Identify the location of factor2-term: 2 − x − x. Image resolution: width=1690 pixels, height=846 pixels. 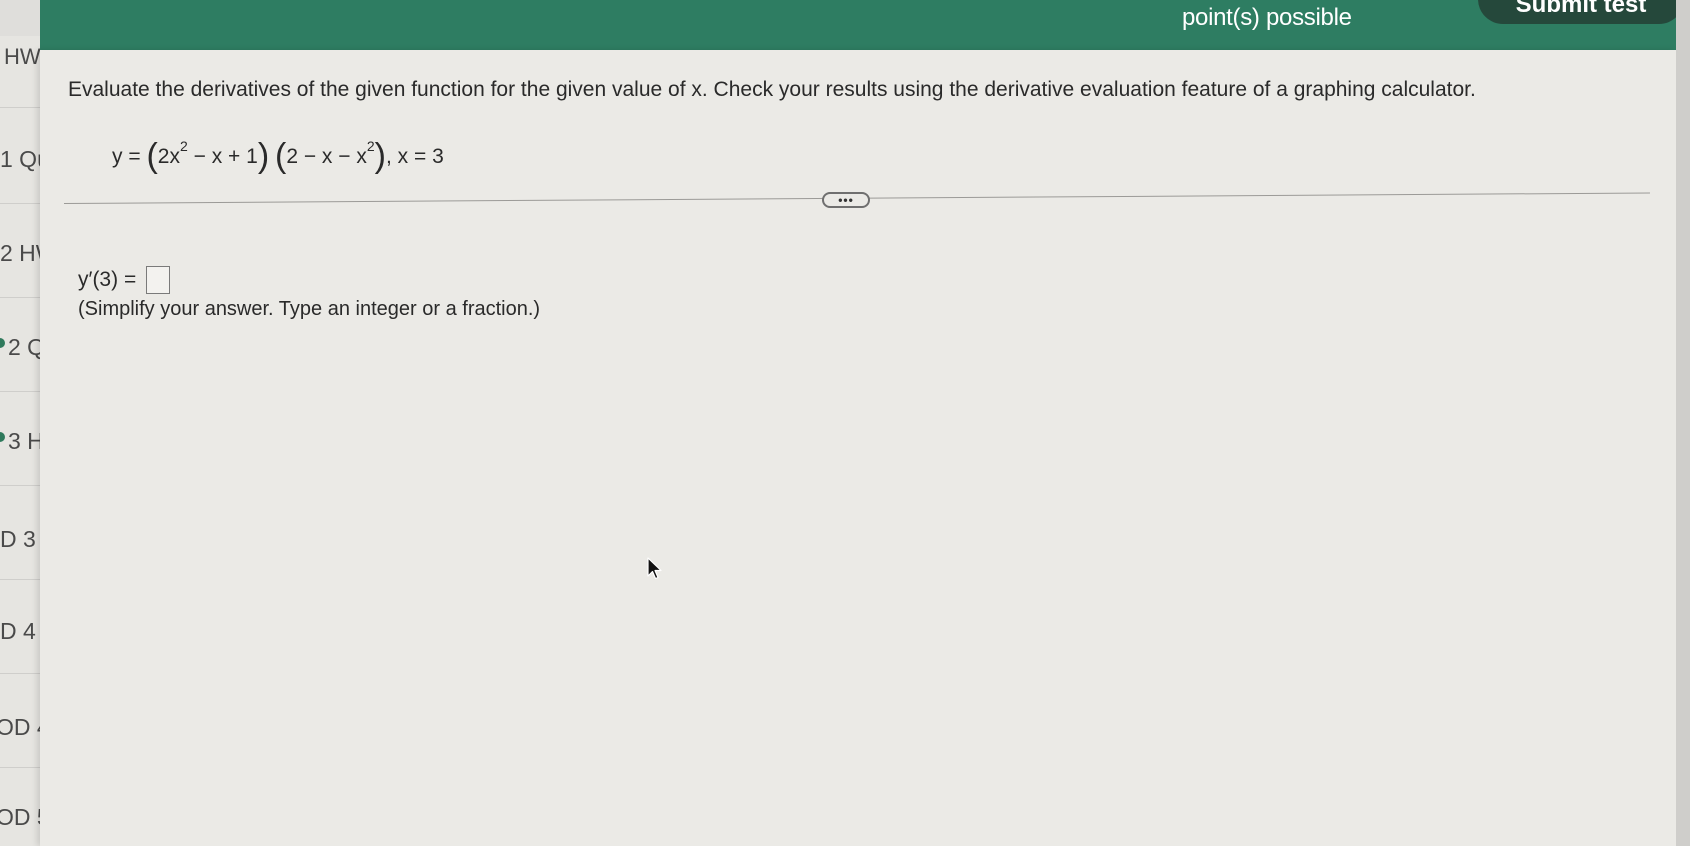
(326, 156).